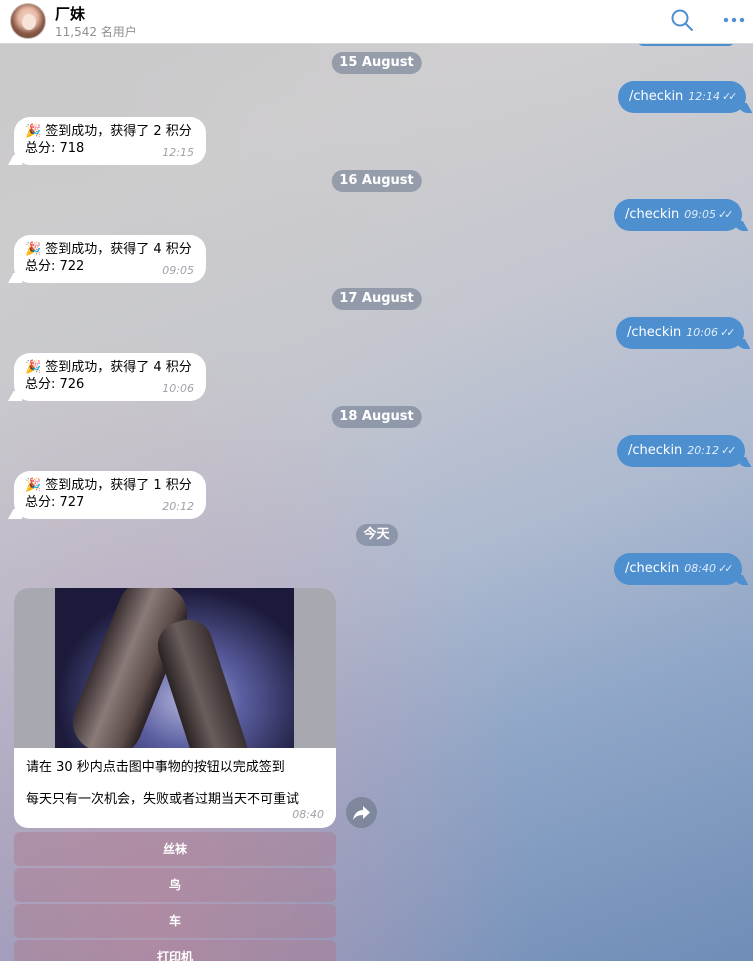 This screenshot has width=753, height=961. I want to click on keyboard-button: 打印机, so click(175, 950).